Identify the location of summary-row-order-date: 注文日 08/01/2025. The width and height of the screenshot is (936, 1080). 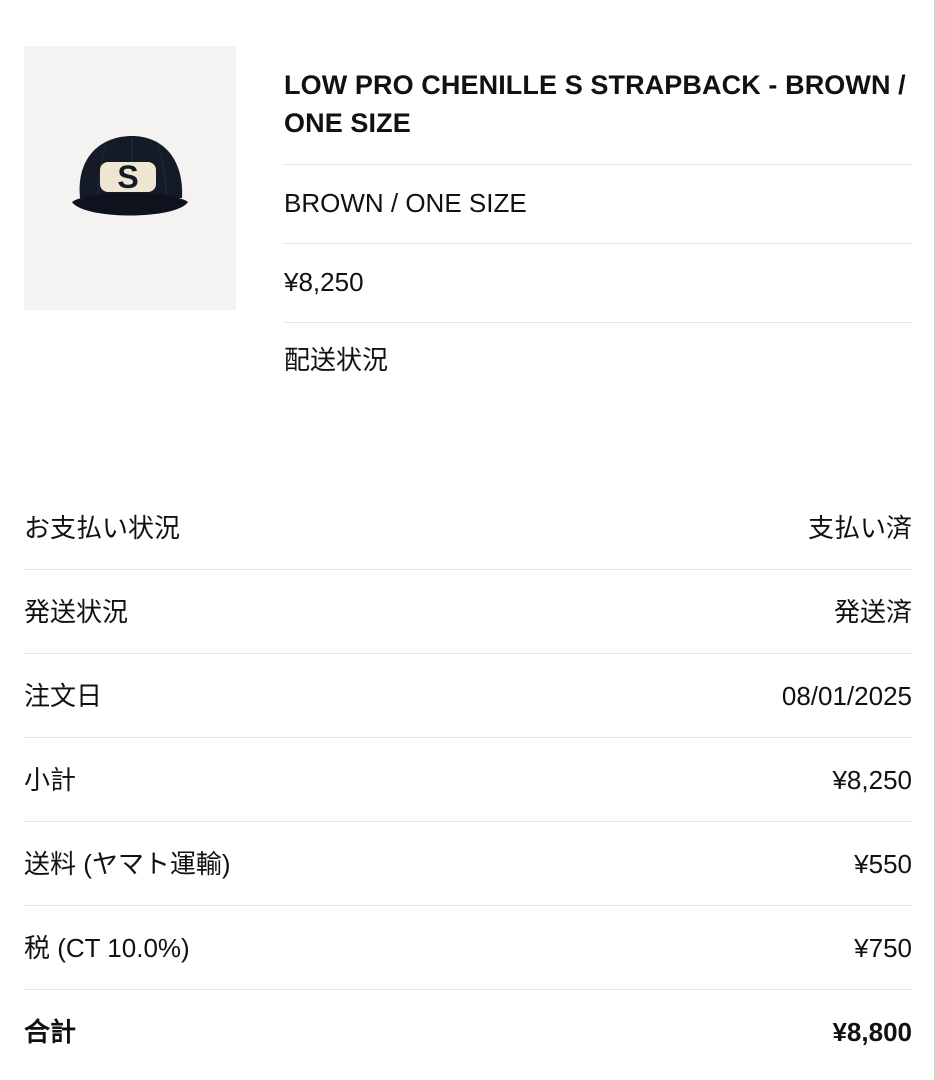
(468, 696).